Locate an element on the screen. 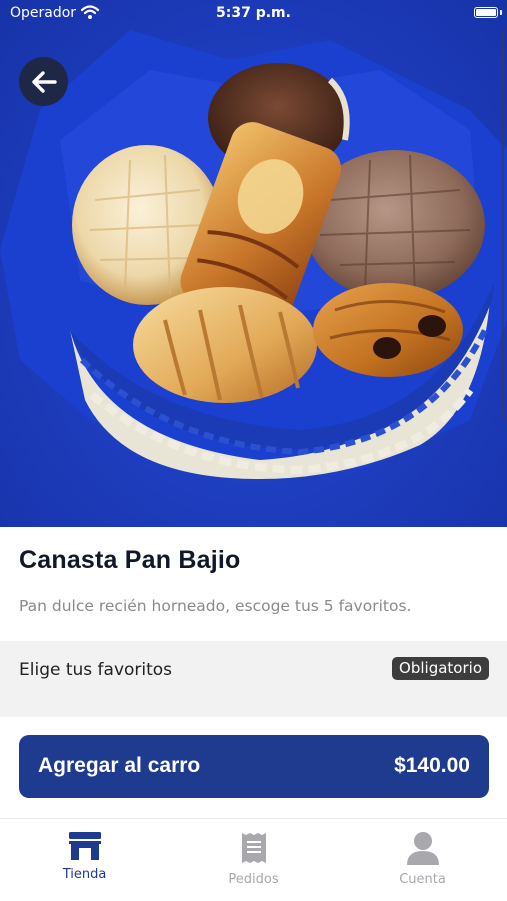  required-badge: Obligatorio is located at coordinates (440, 668).